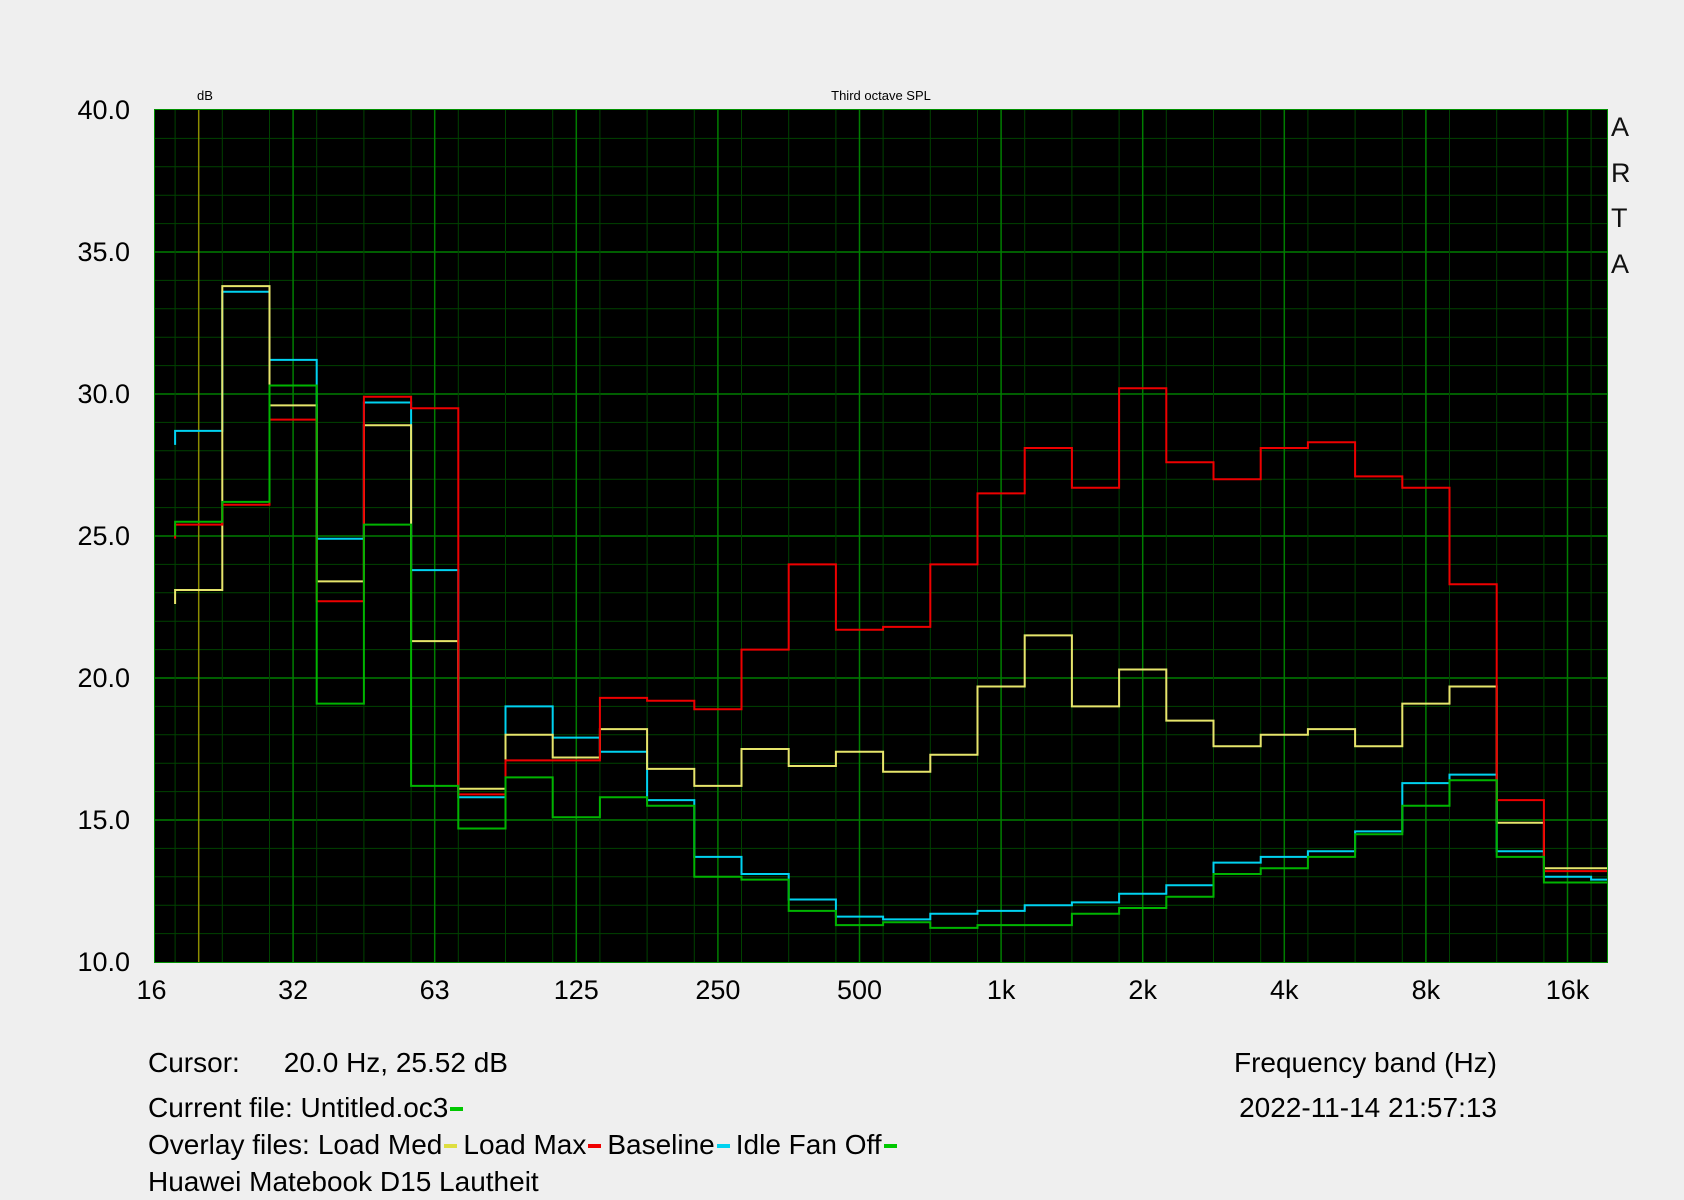  Describe the element at coordinates (808, 1144) in the screenshot. I see `overlay-name-idle-fan-off: Idle Fan Off` at that location.